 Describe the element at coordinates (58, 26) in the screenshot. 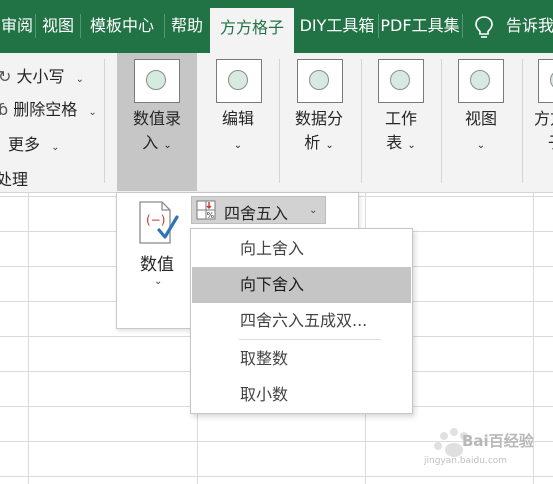

I see `tab-view: 视图` at that location.